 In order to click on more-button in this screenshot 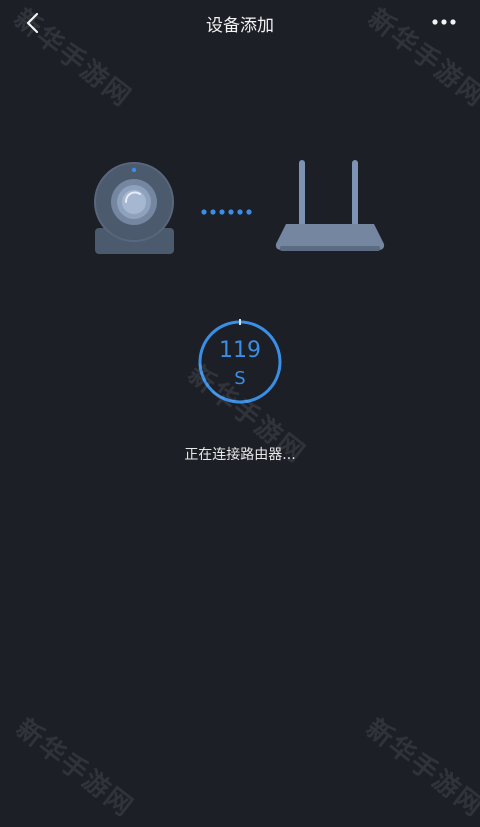, I will do `click(444, 22)`.